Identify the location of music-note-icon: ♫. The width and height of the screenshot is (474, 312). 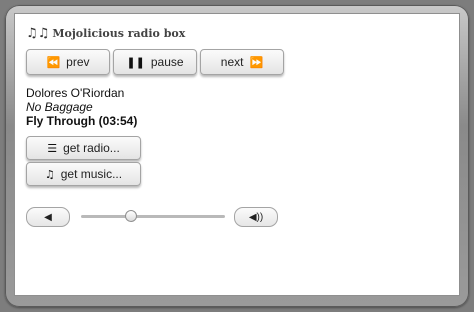
(49, 174).